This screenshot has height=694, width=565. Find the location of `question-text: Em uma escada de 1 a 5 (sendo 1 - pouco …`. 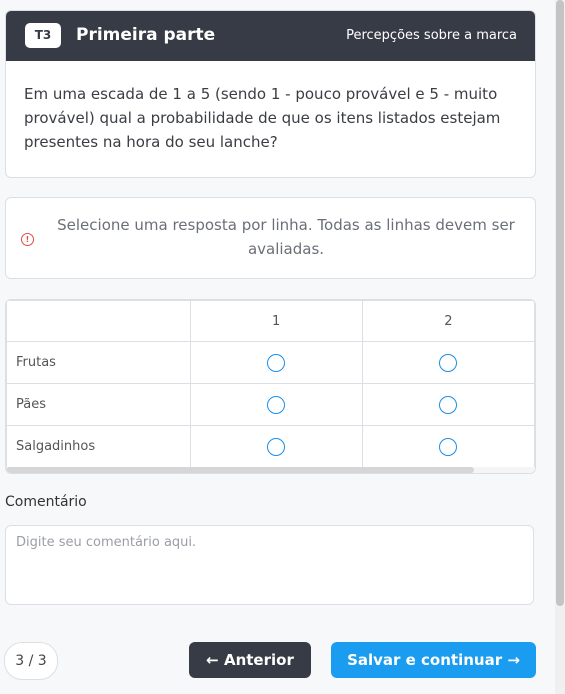

question-text: Em uma escada de 1 a 5 (sendo 1 - pouco … is located at coordinates (262, 118).